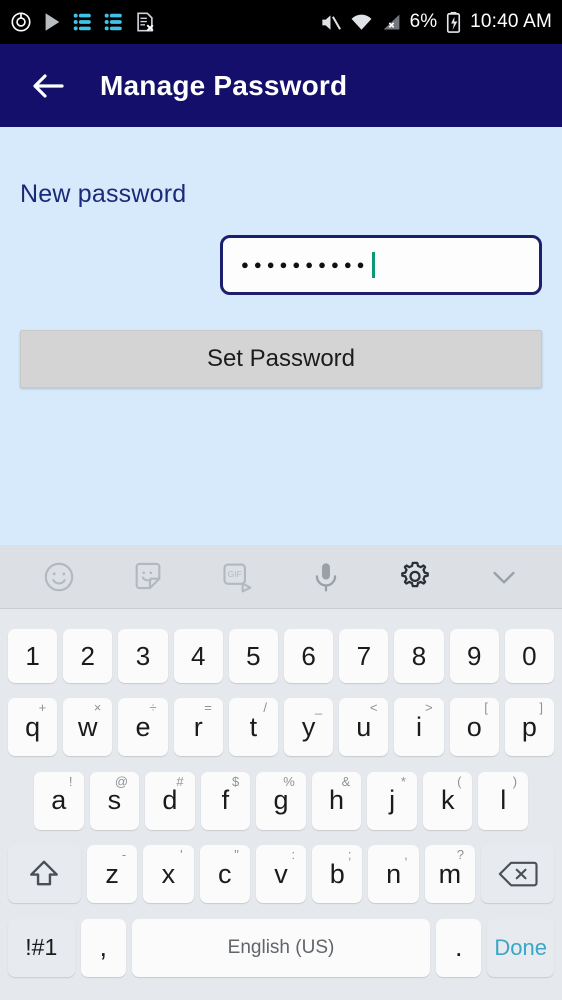  What do you see at coordinates (503, 800) in the screenshot?
I see `key-l: ) l` at bounding box center [503, 800].